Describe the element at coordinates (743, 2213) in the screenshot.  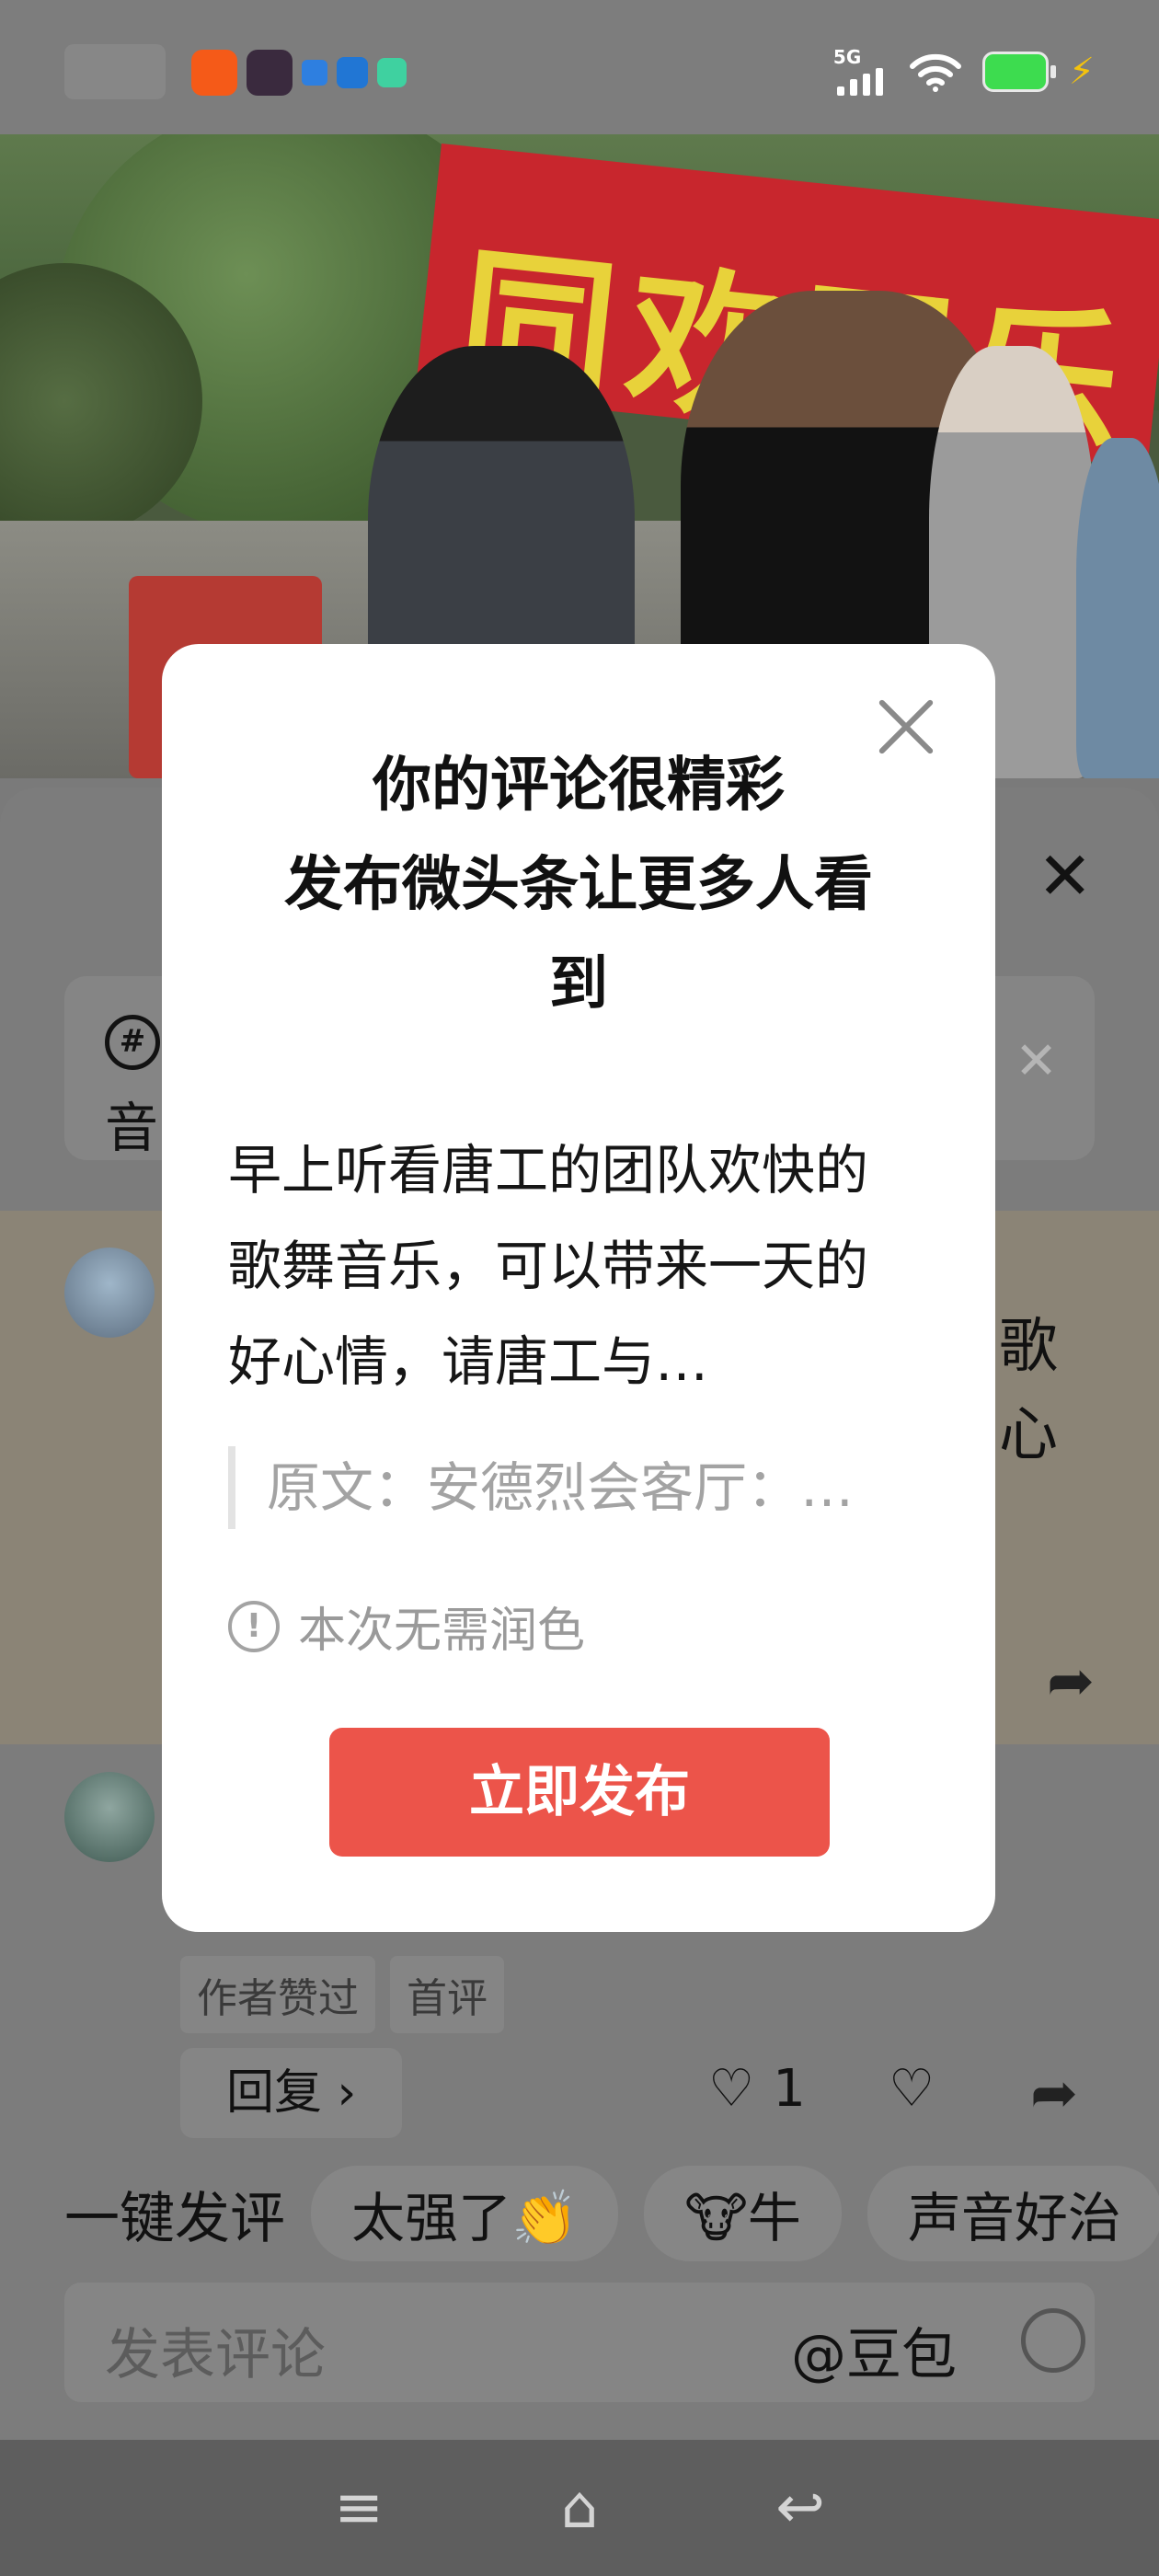
I see `quick-comment-chip: 🐮牛` at that location.